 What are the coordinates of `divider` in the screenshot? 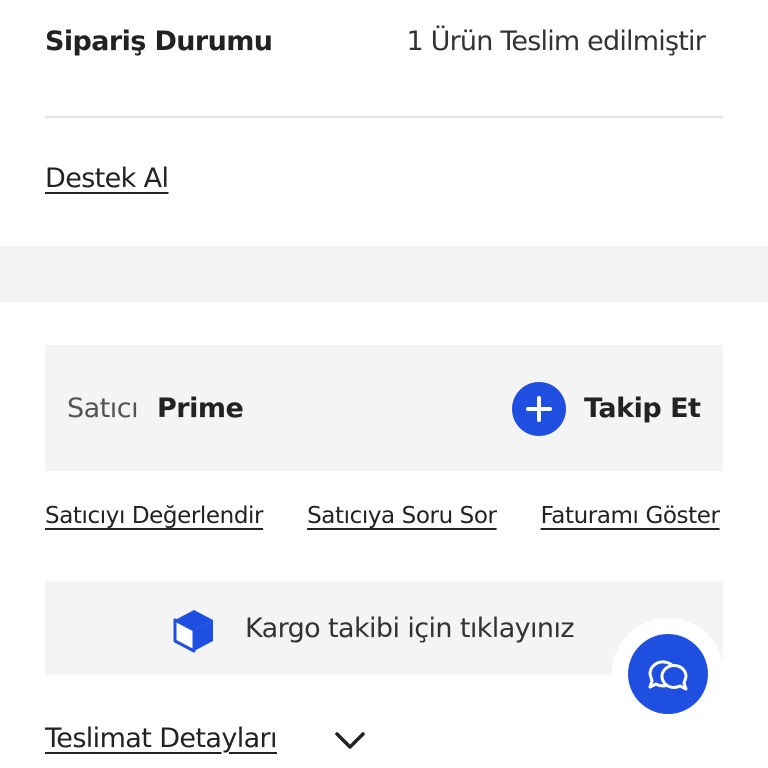 It's located at (384, 117).